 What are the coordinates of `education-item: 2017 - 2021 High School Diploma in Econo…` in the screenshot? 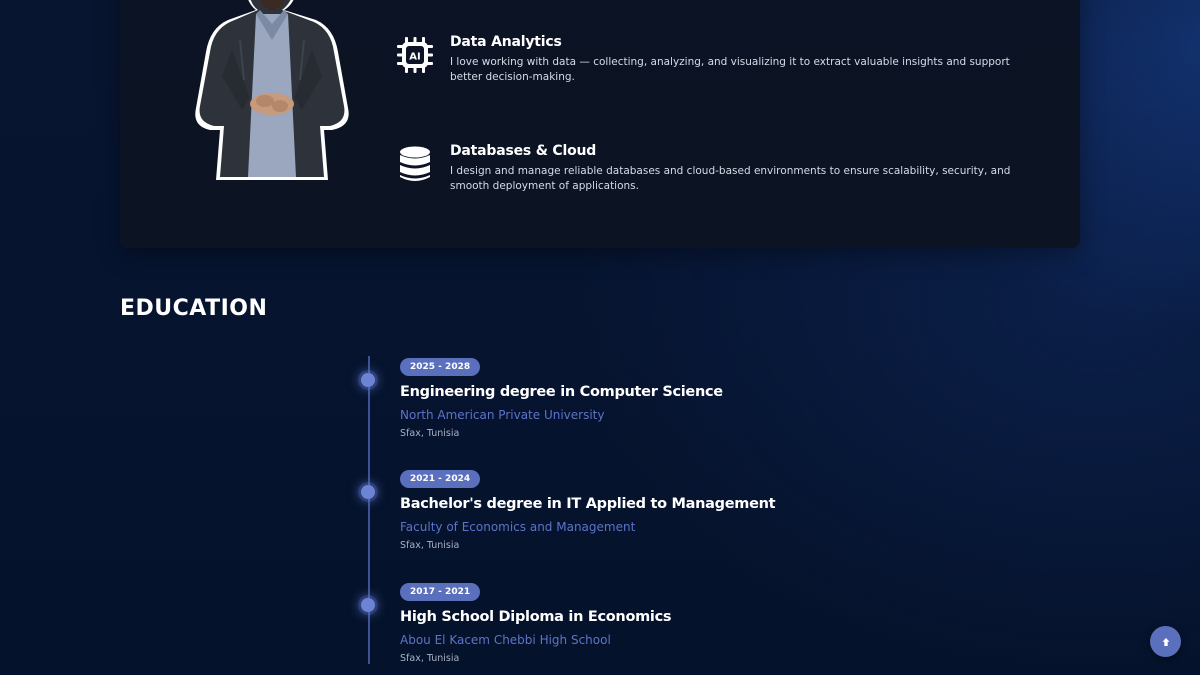 It's located at (610, 629).